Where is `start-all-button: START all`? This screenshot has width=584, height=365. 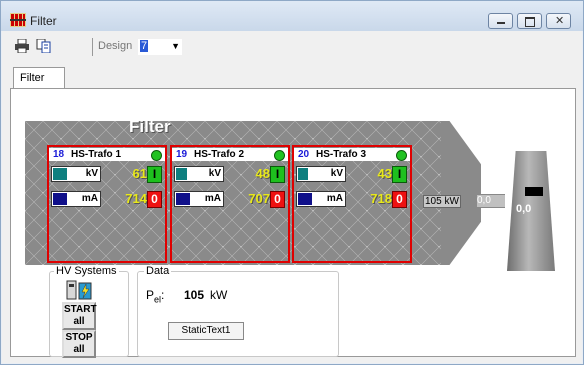 start-all-button: START all is located at coordinates (79, 316).